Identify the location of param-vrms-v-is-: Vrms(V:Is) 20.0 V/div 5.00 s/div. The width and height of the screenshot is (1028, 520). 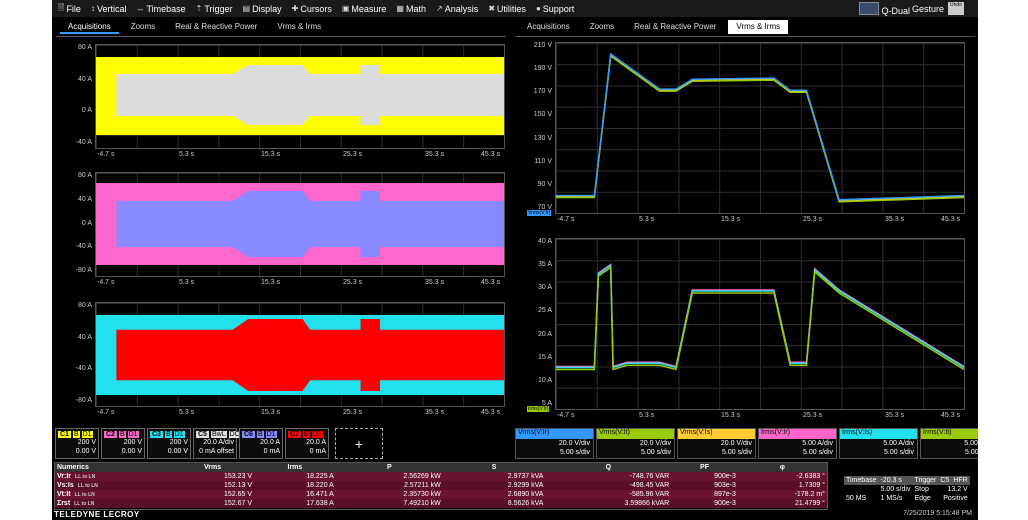
(716, 443).